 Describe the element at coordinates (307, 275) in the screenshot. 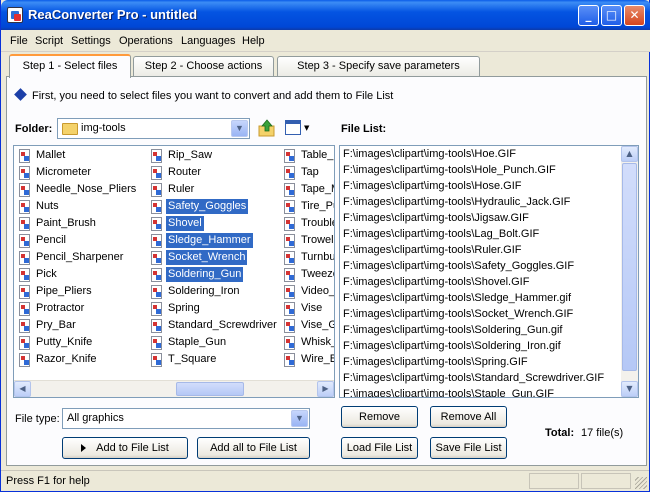

I see `file-item: Tweeze` at that location.